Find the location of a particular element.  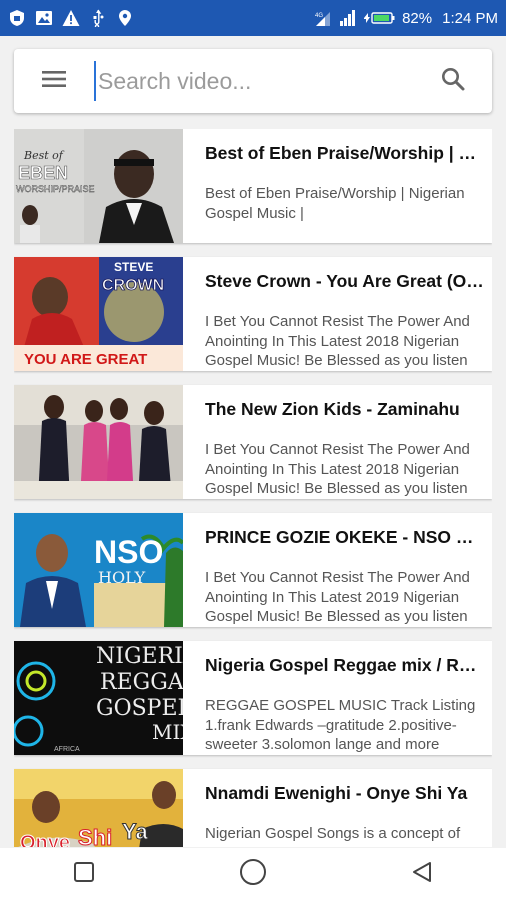

video-title: PRINCE GOZIE OKEKE - NSO HOLY is located at coordinates (344, 537).